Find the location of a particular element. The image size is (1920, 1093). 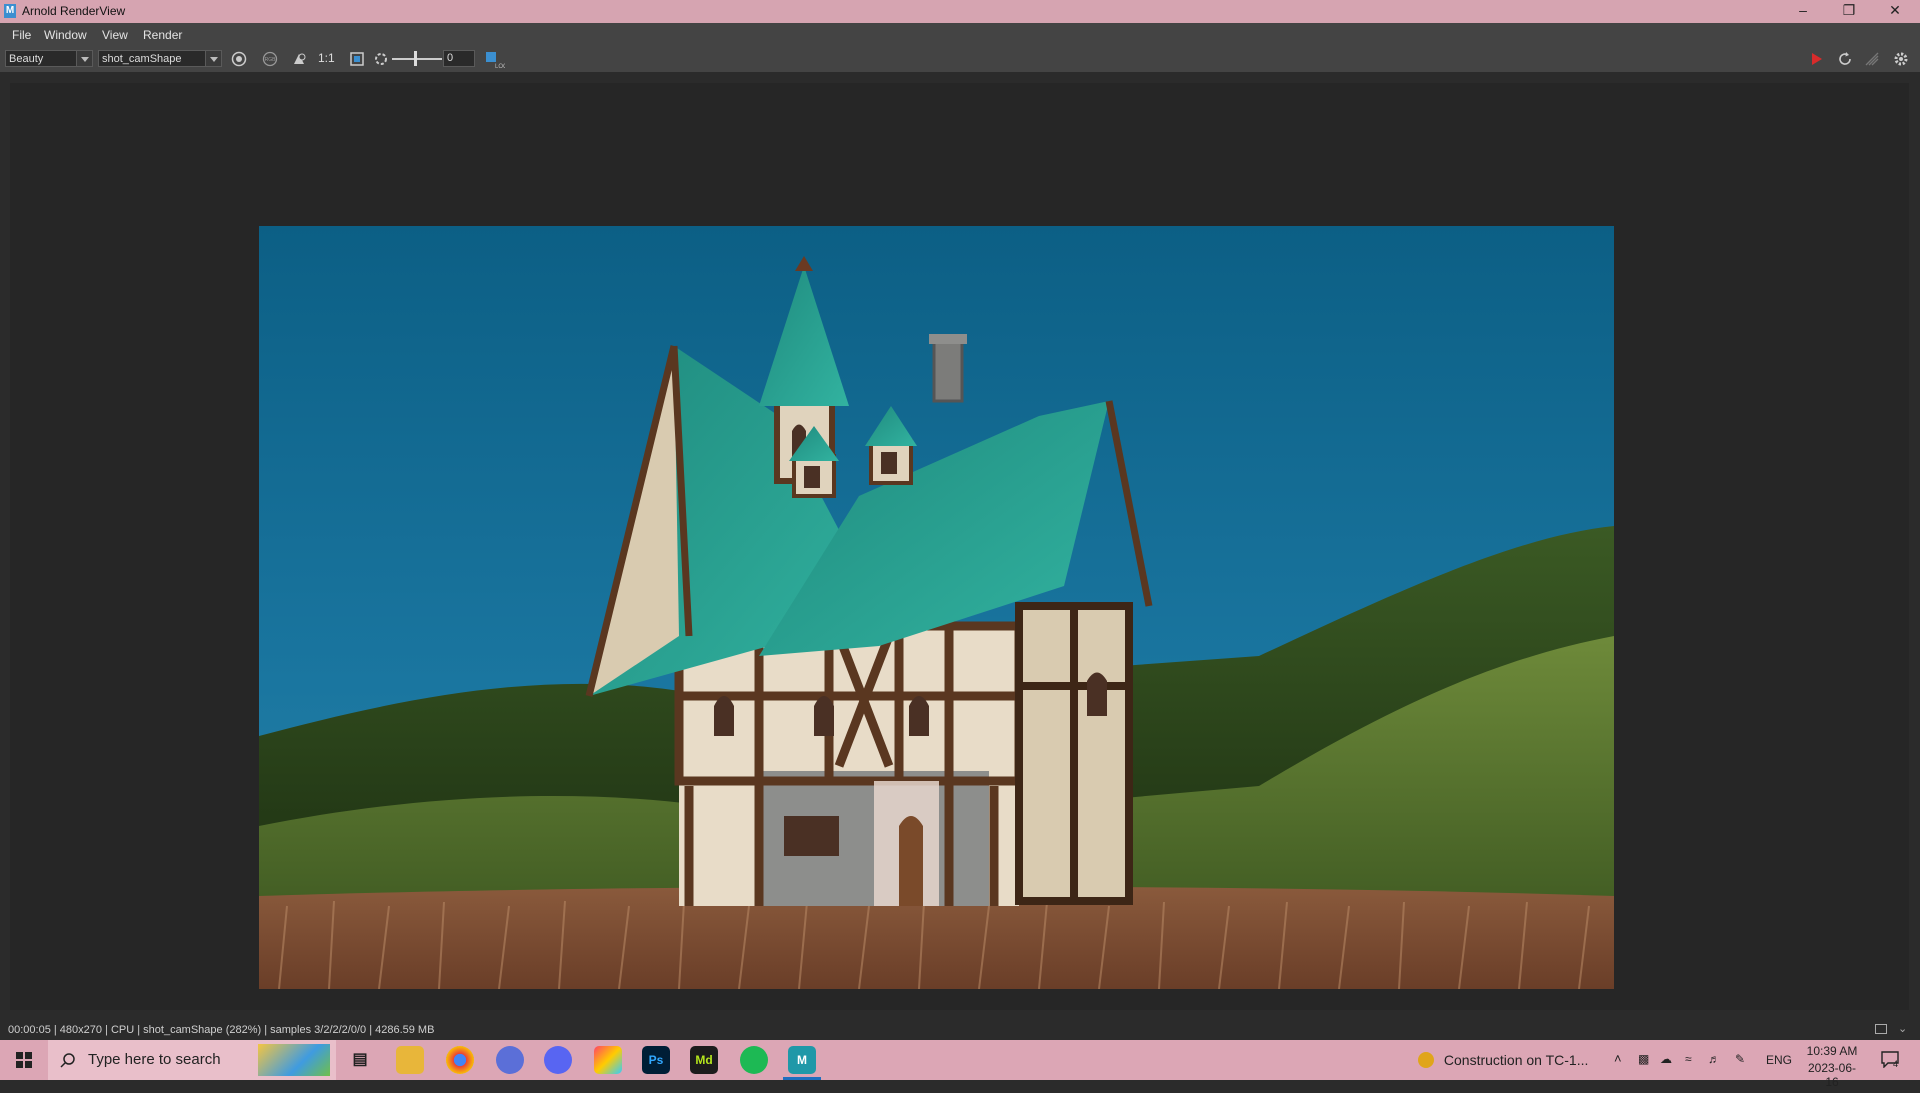

marvelous-designer-icon: Md is located at coordinates (704, 1060).